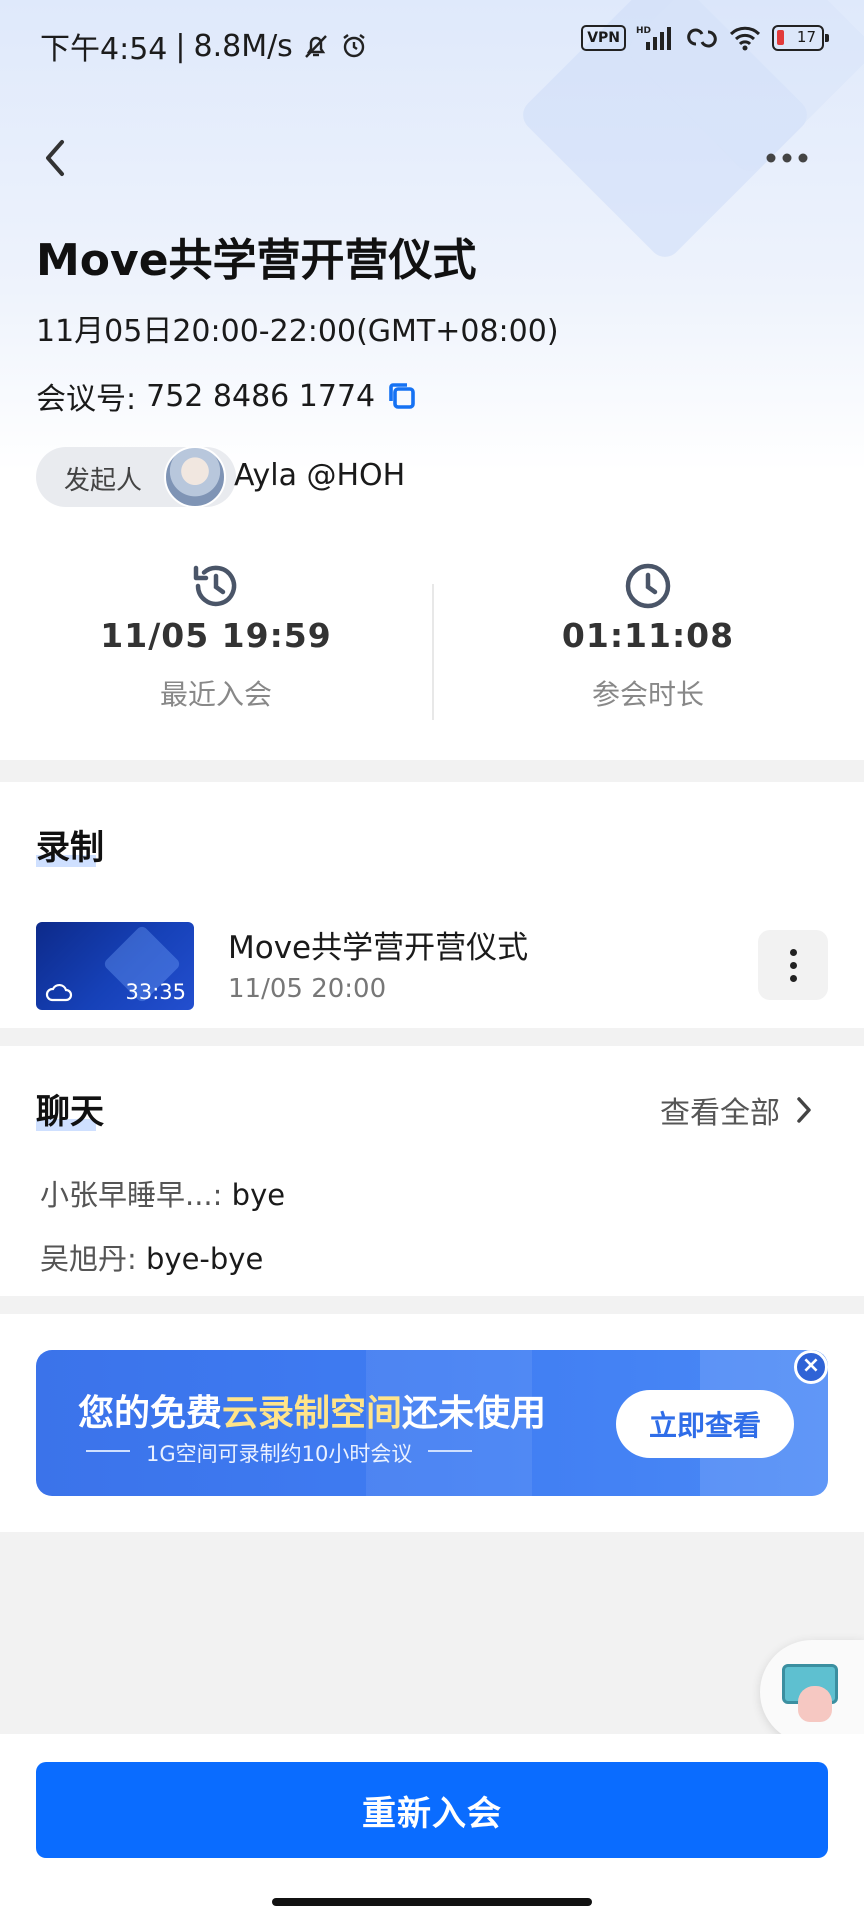  What do you see at coordinates (56, 158) in the screenshot?
I see `back-arrow-icon` at bounding box center [56, 158].